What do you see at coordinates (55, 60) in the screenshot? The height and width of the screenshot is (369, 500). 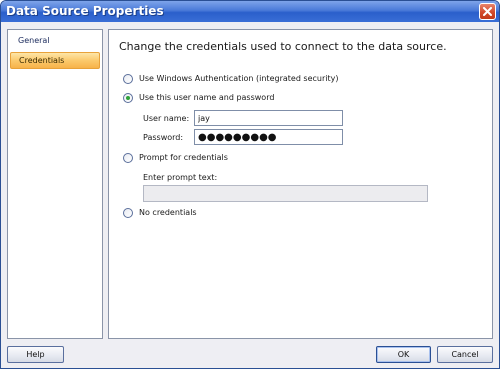 I see `nav-item-credentials: Credentials` at bounding box center [55, 60].